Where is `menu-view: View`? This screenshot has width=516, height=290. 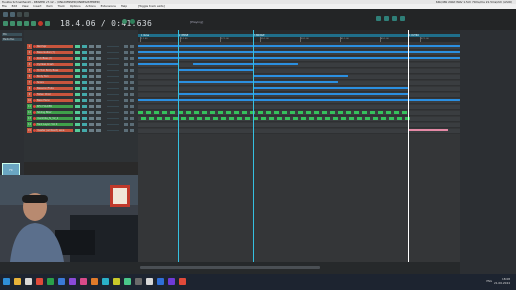
menu-view: View is located at coordinates (25, 6).